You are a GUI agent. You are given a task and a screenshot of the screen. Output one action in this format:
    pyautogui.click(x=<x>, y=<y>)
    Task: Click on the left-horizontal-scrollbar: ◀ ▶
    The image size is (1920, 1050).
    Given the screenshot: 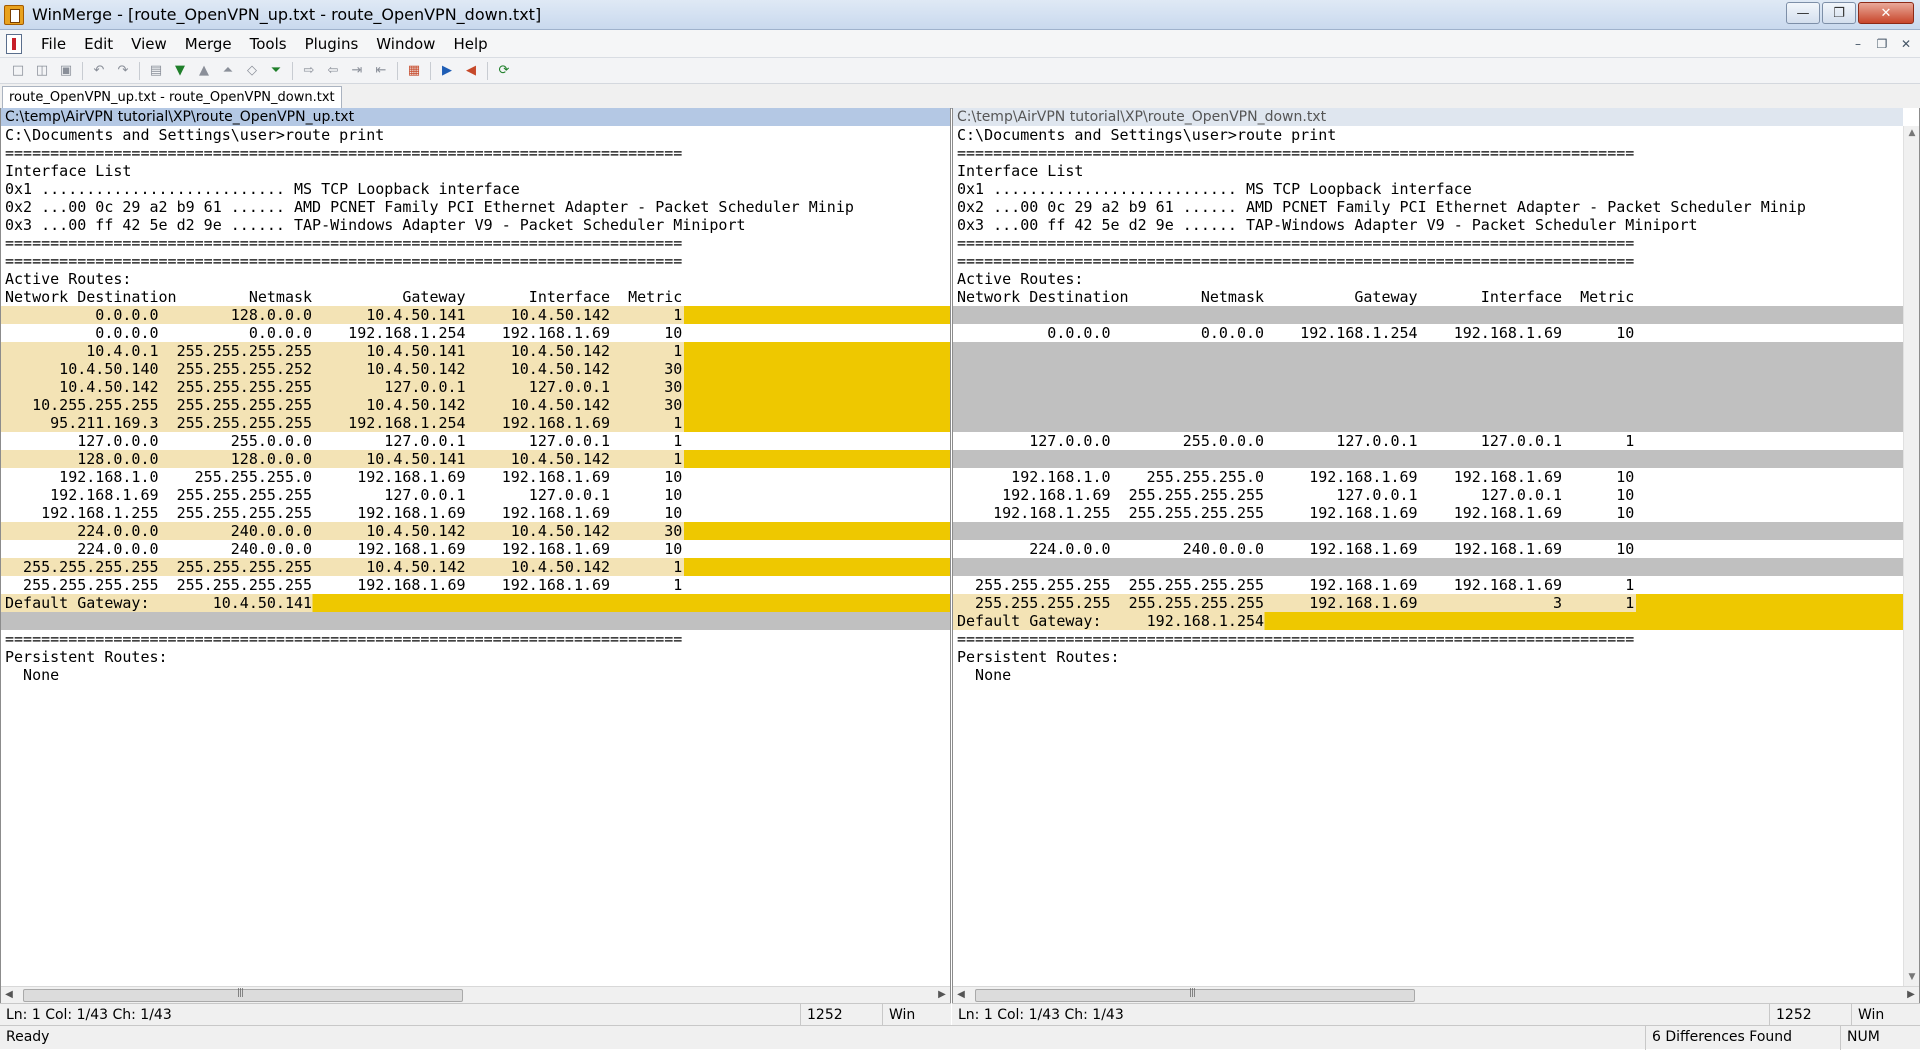 What is the action you would take?
    pyautogui.click(x=475, y=994)
    